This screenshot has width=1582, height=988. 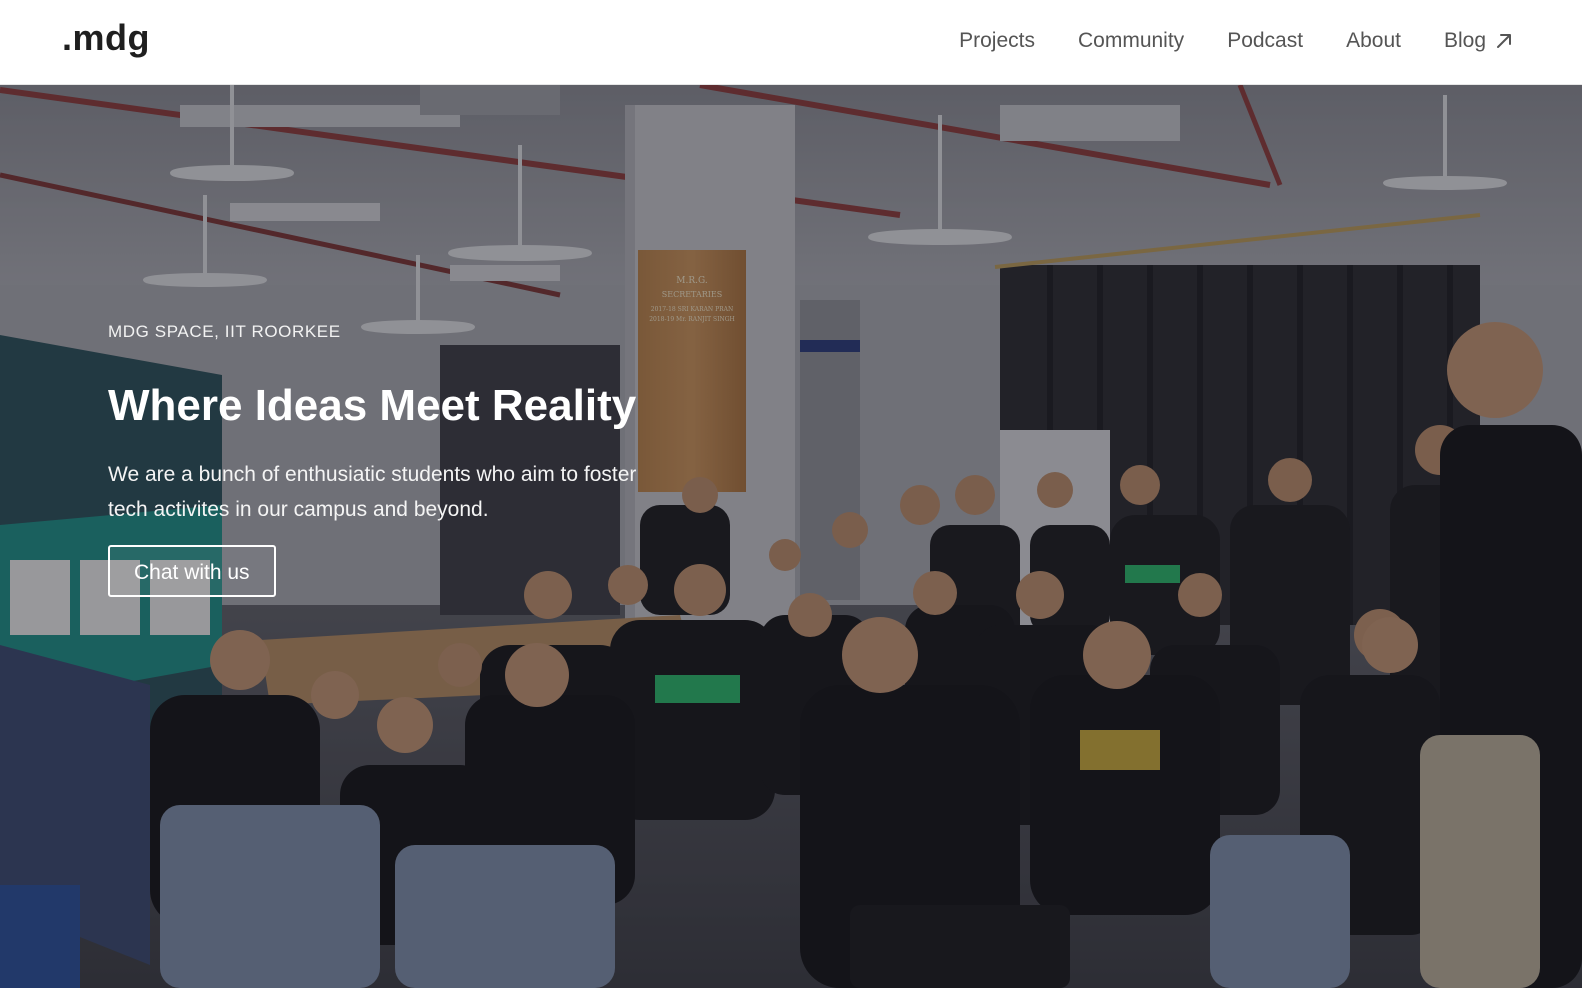 What do you see at coordinates (106, 38) in the screenshot?
I see `site-logo: .mdg` at bounding box center [106, 38].